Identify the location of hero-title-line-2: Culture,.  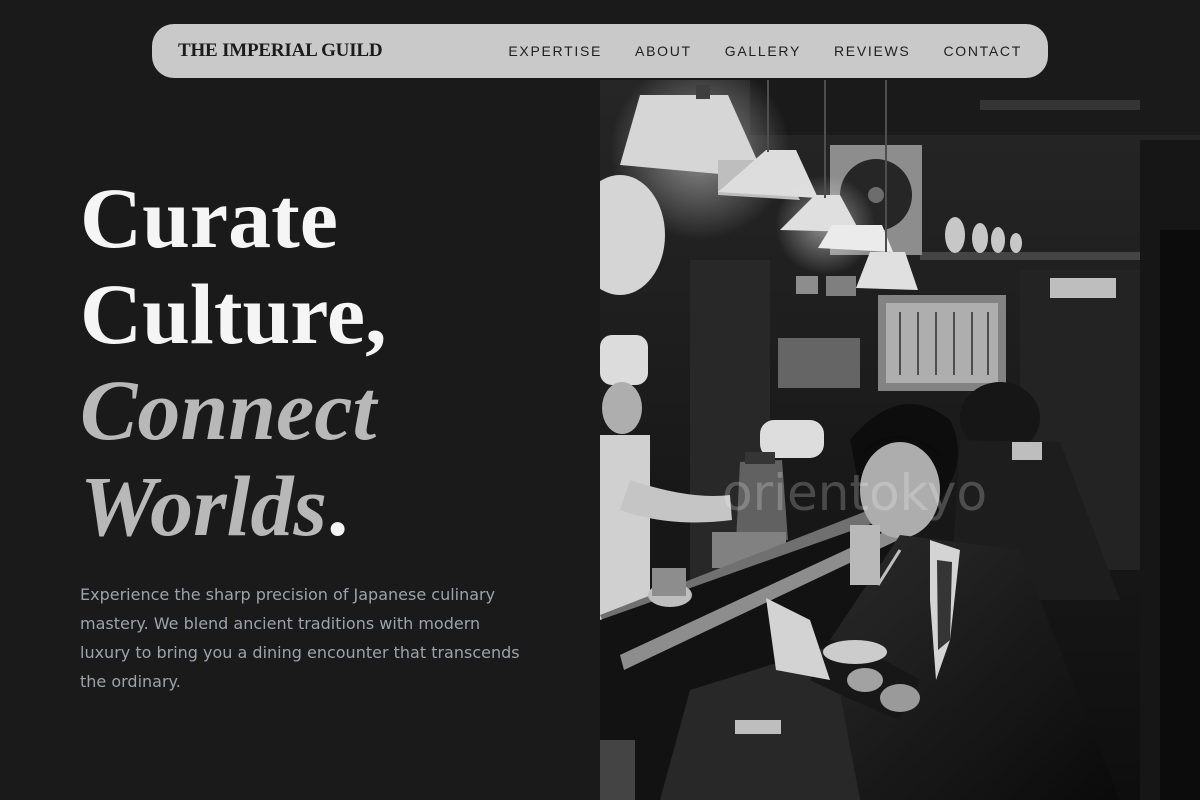
(233, 314).